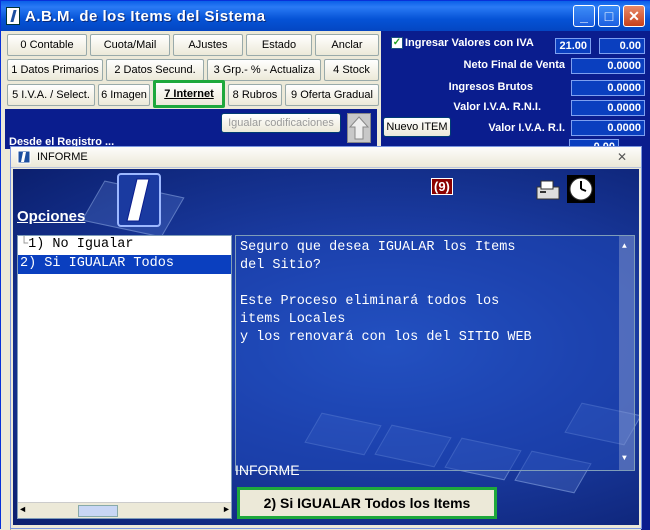 The height and width of the screenshot is (530, 650). Describe the element at coordinates (573, 46) in the screenshot. I see `iva-rate-field: 21.00` at that location.